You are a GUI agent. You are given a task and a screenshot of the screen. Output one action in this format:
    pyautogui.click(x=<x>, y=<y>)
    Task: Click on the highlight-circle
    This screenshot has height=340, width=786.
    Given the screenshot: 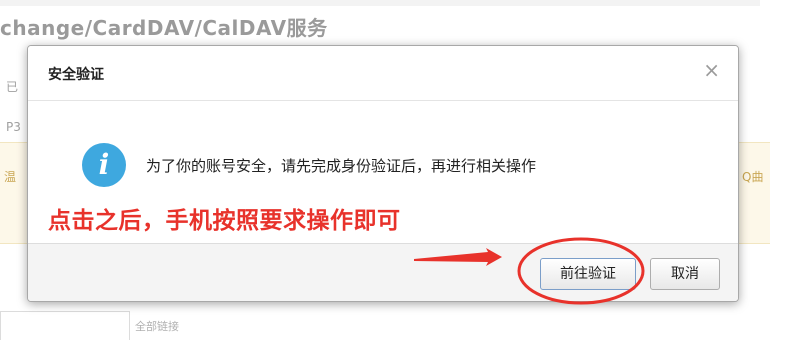 What is the action you would take?
    pyautogui.click(x=581, y=271)
    